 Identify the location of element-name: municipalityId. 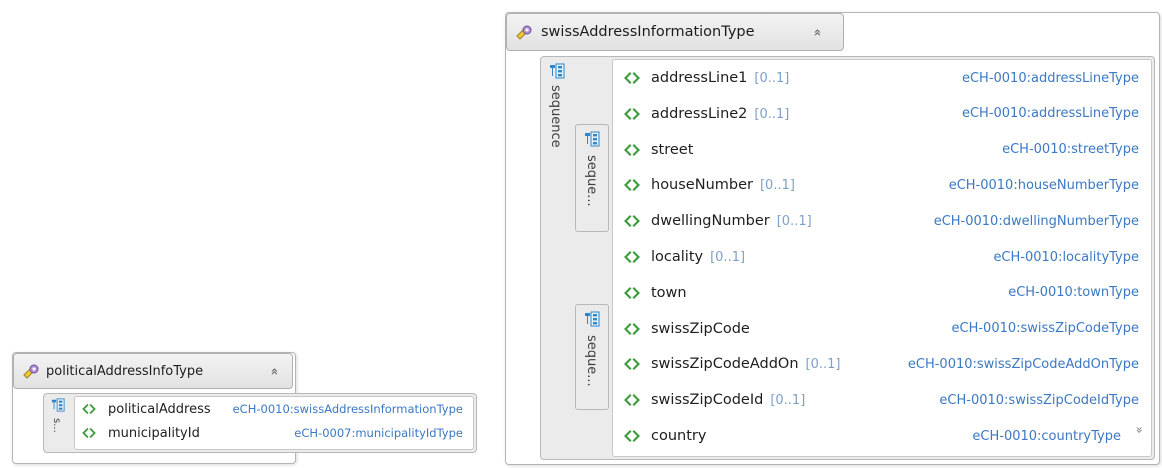
(154, 433).